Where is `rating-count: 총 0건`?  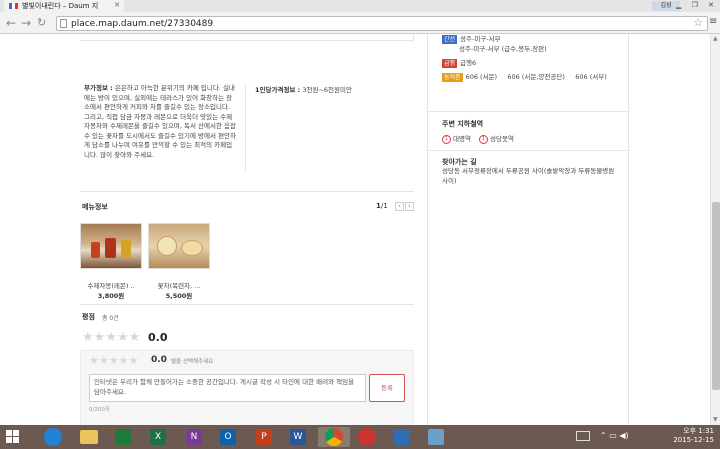
rating-count: 총 0건 is located at coordinates (110, 318).